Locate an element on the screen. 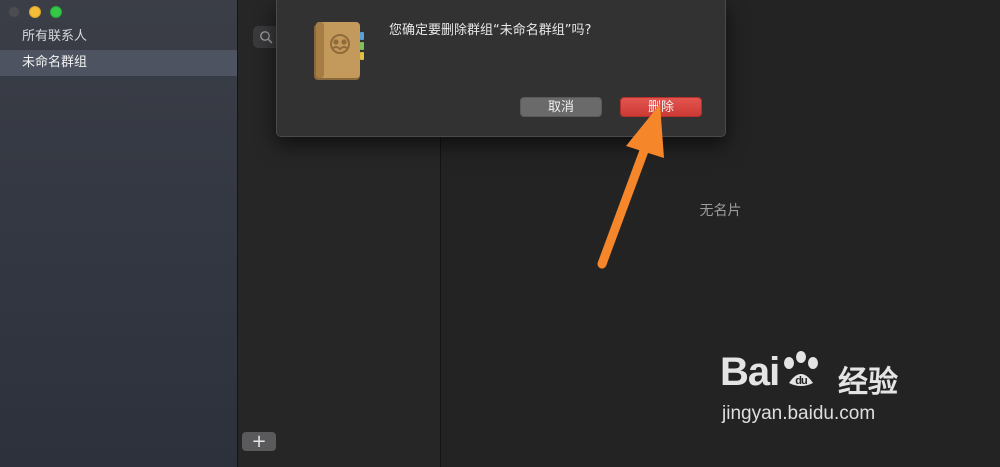 This screenshot has width=1000, height=467. minimize-window-button is located at coordinates (35, 12).